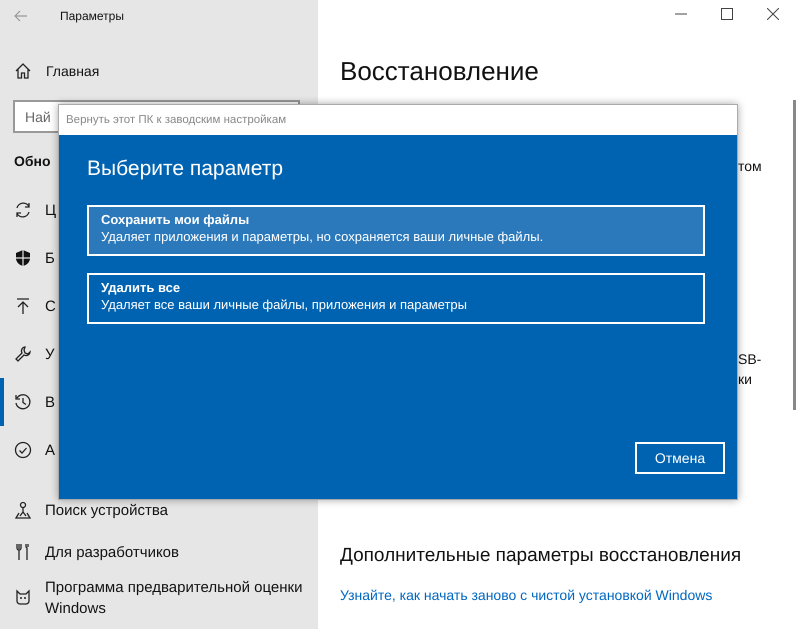  I want to click on page-title: Восстановление, so click(440, 72).